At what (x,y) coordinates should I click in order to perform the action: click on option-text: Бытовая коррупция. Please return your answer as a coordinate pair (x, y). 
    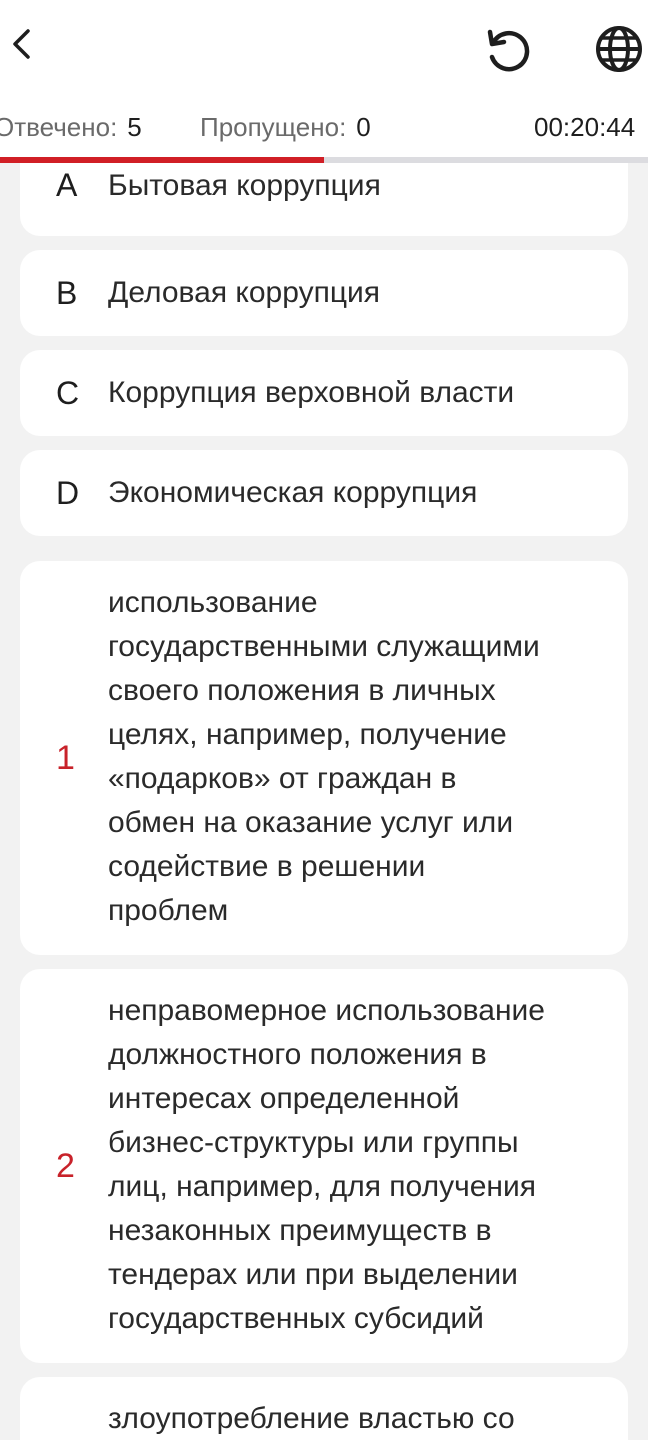
    Looking at the image, I should click on (244, 185).